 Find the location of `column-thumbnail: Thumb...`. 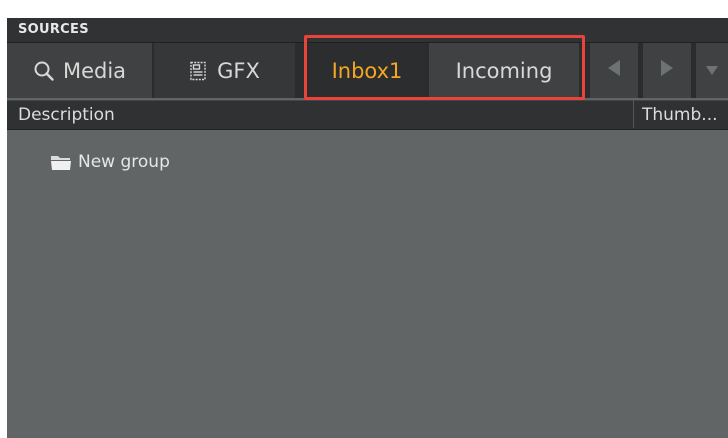

column-thumbnail: Thumb... is located at coordinates (685, 115).